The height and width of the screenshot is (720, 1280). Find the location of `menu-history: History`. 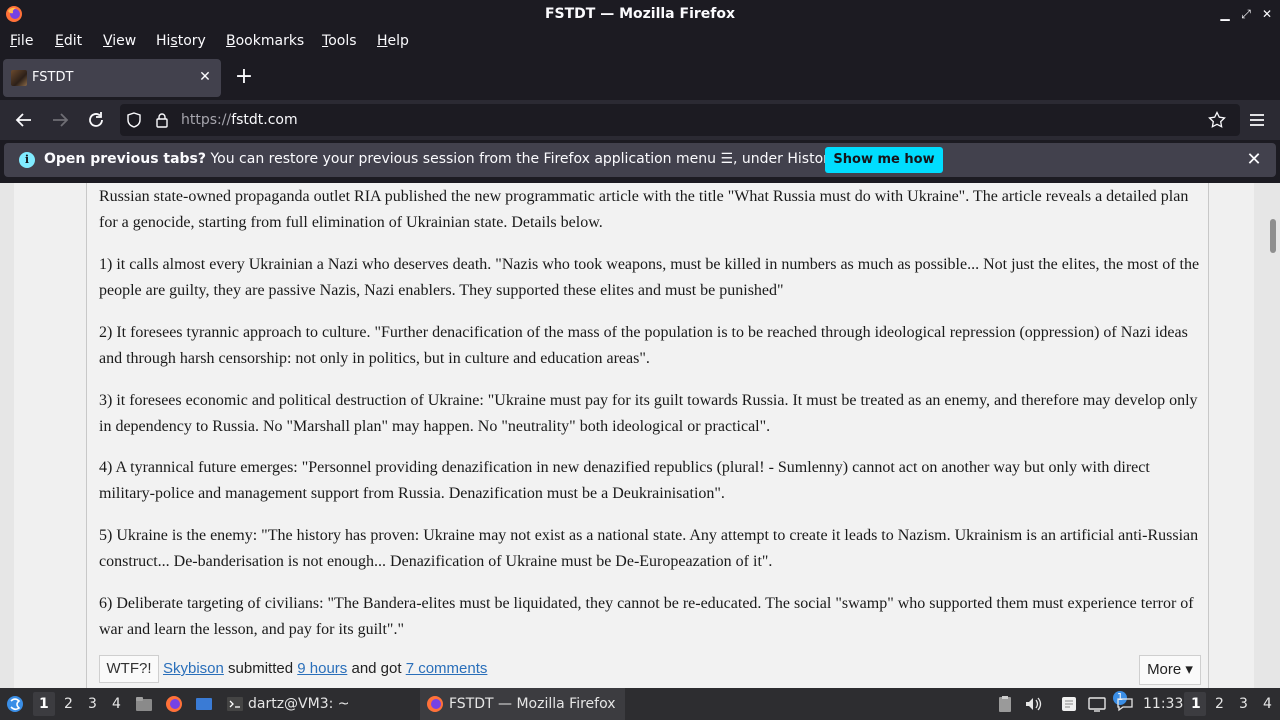

menu-history: History is located at coordinates (181, 41).